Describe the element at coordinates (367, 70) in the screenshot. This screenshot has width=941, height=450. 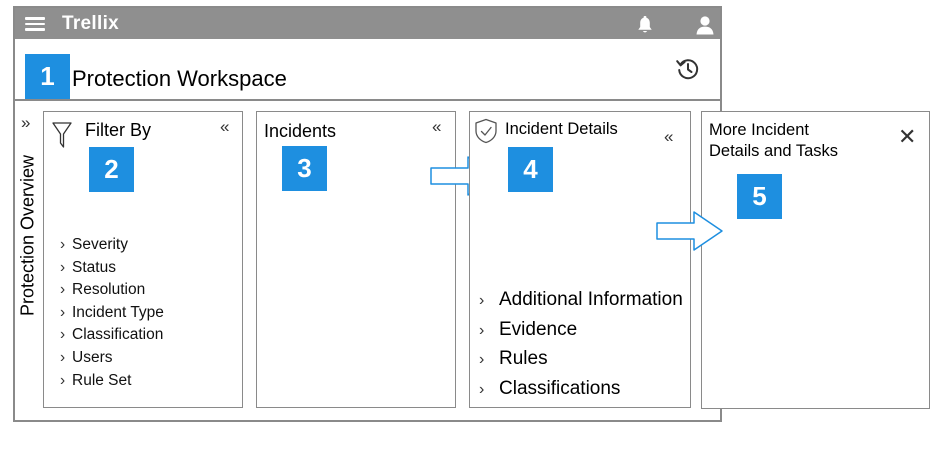
I see `page-header: 1 Protection Workspace` at that location.